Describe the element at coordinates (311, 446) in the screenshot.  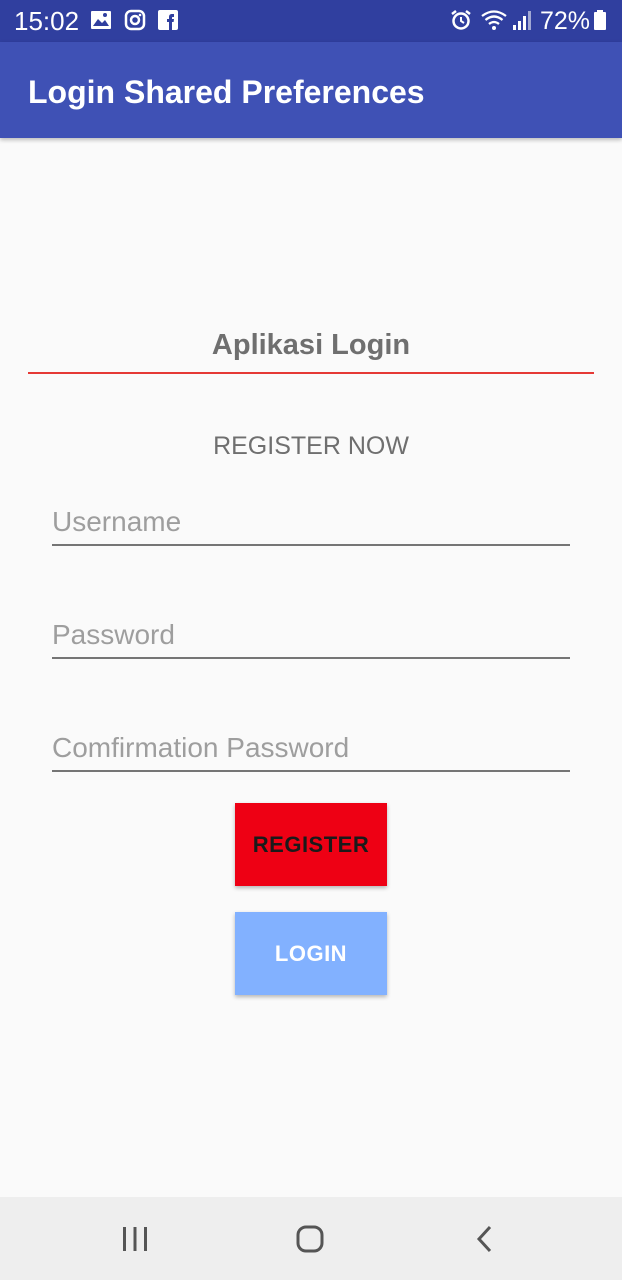
I see `register-subheading: REGISTER NOW` at that location.